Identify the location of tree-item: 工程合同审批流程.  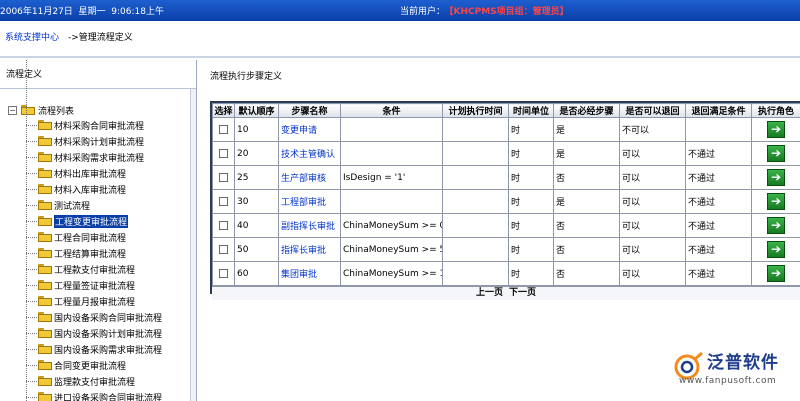
(99, 237).